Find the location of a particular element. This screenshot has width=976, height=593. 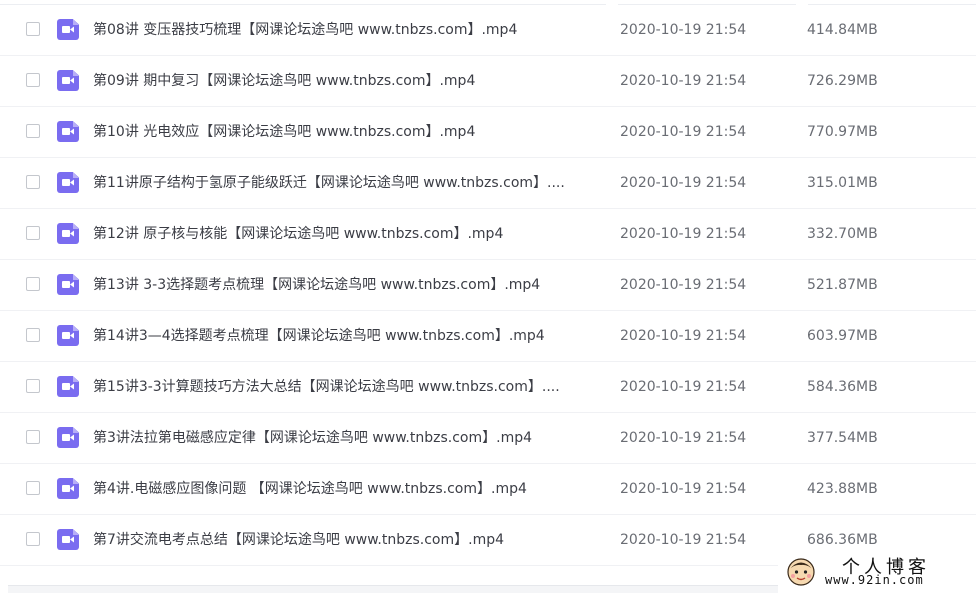

file-size: 686.36MB is located at coordinates (842, 540).